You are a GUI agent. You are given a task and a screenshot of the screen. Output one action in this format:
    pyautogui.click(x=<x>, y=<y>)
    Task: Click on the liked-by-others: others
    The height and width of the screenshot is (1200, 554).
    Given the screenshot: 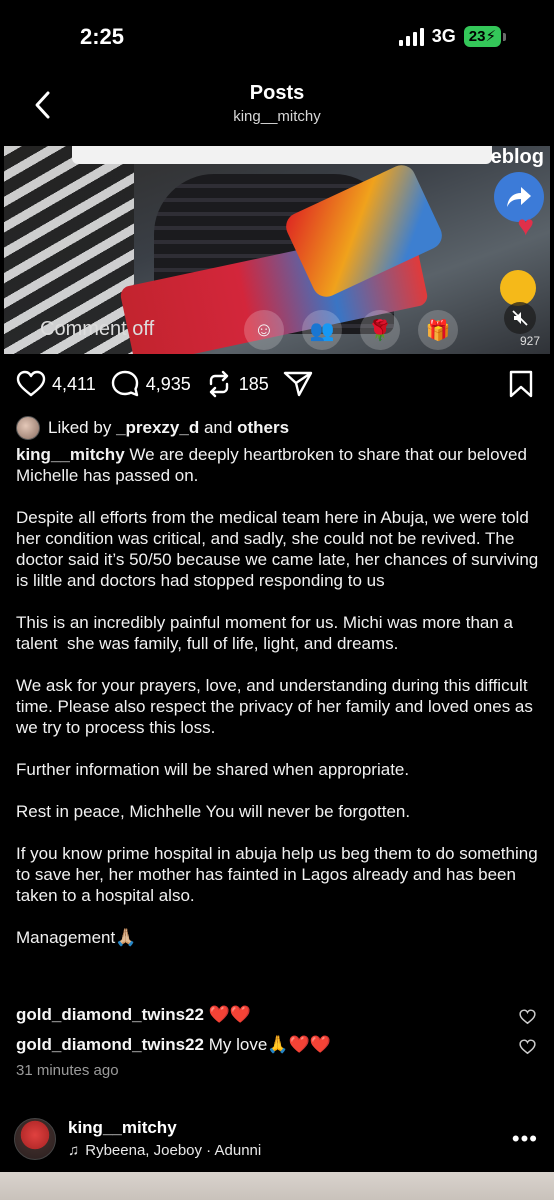 What is the action you would take?
    pyautogui.click(x=263, y=427)
    